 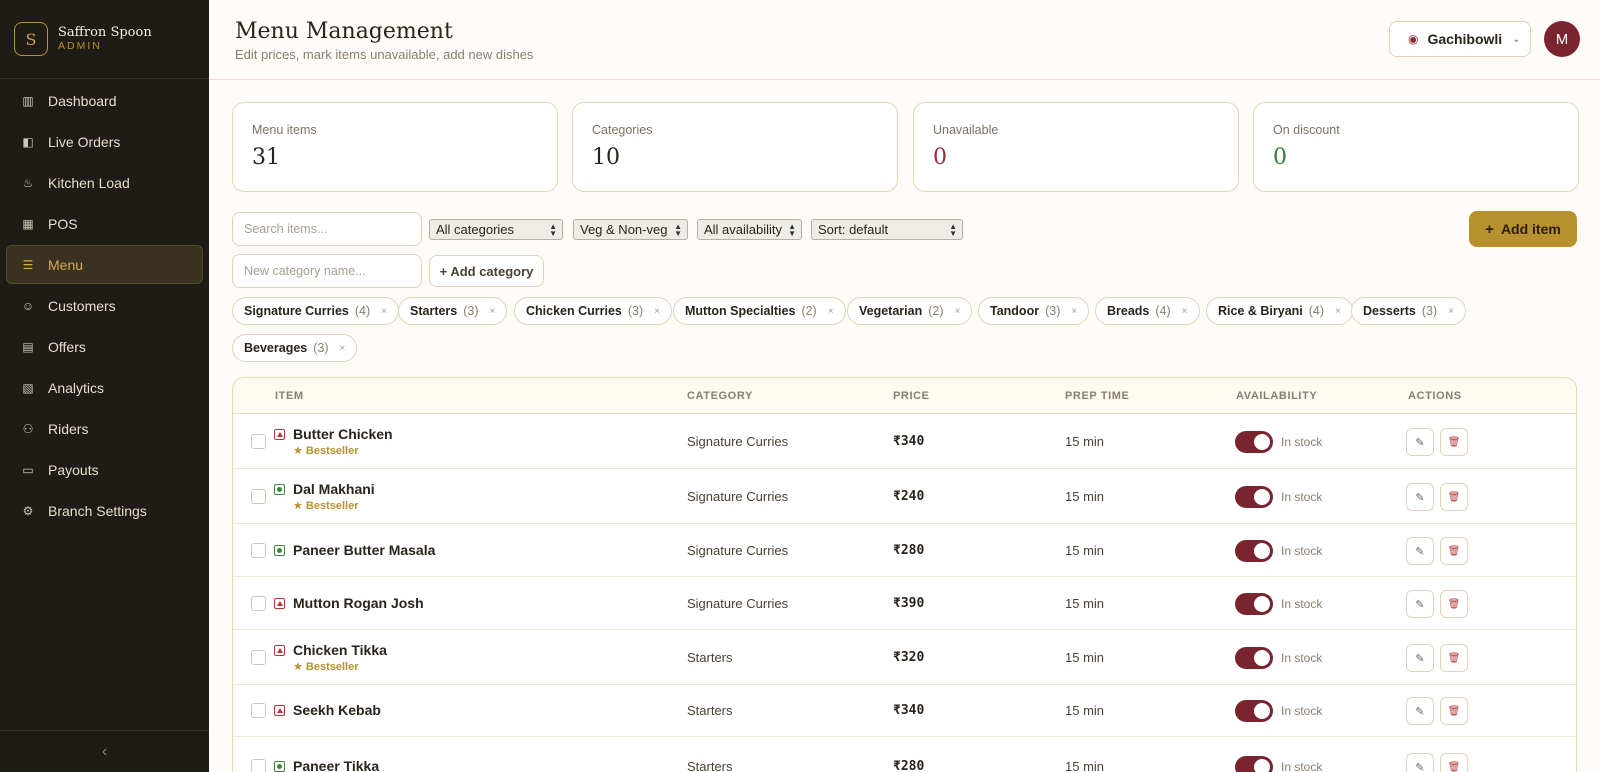 I want to click on sidebar-item-offers: ▤ Offers, so click(x=104, y=346).